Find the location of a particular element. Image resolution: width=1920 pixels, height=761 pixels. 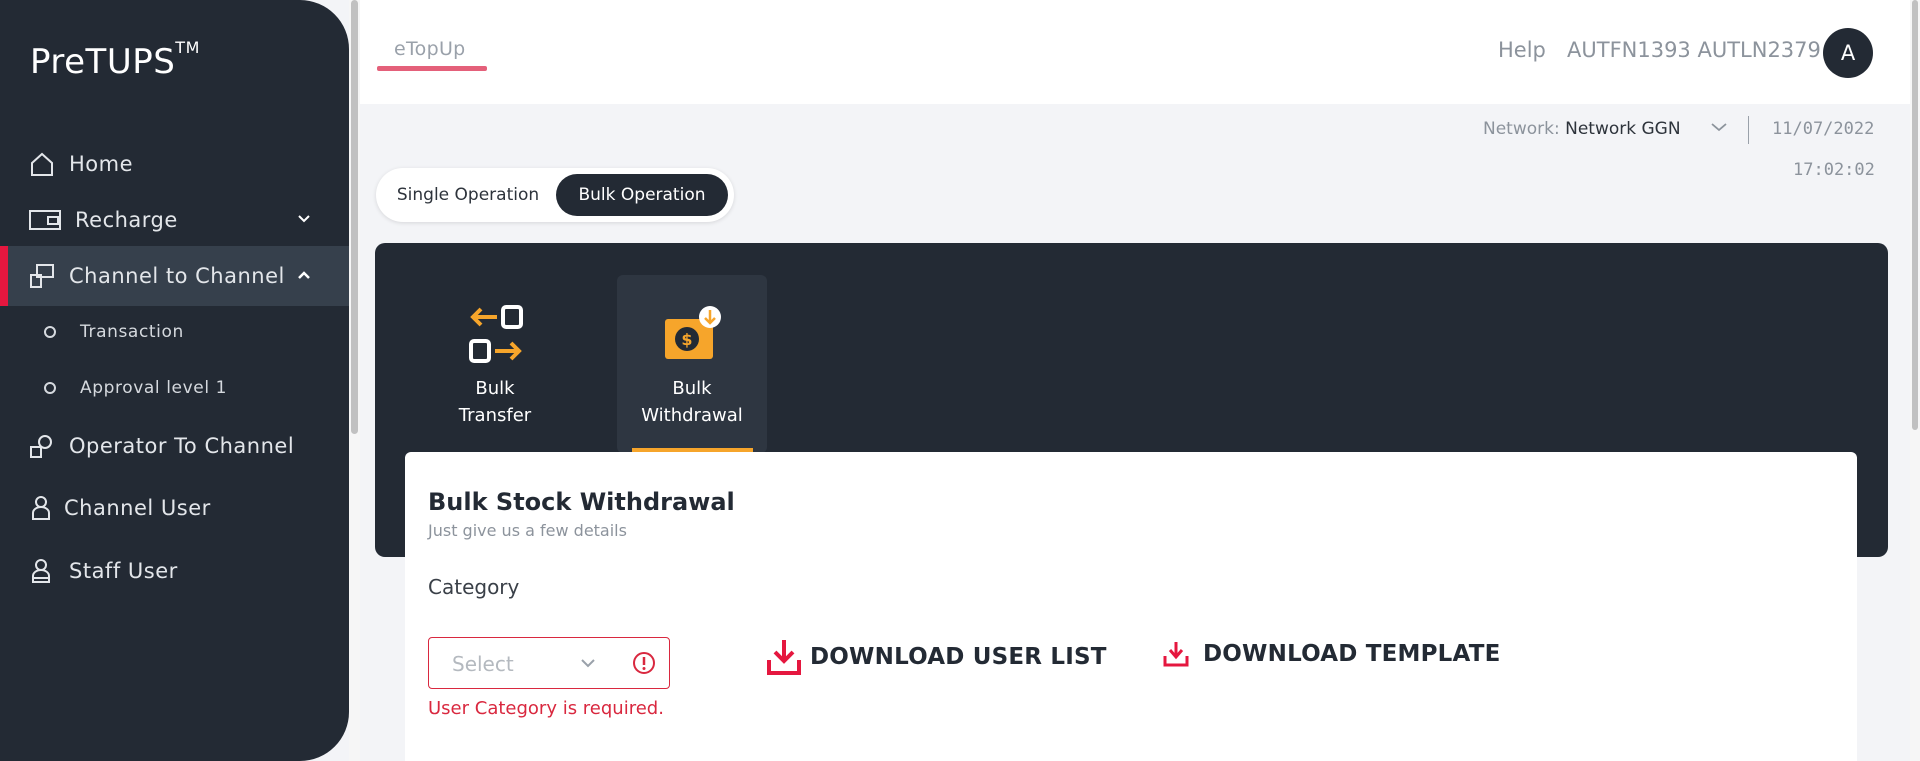

sidebar-item-channel-to-channel: Channel to Channel is located at coordinates (174, 276).